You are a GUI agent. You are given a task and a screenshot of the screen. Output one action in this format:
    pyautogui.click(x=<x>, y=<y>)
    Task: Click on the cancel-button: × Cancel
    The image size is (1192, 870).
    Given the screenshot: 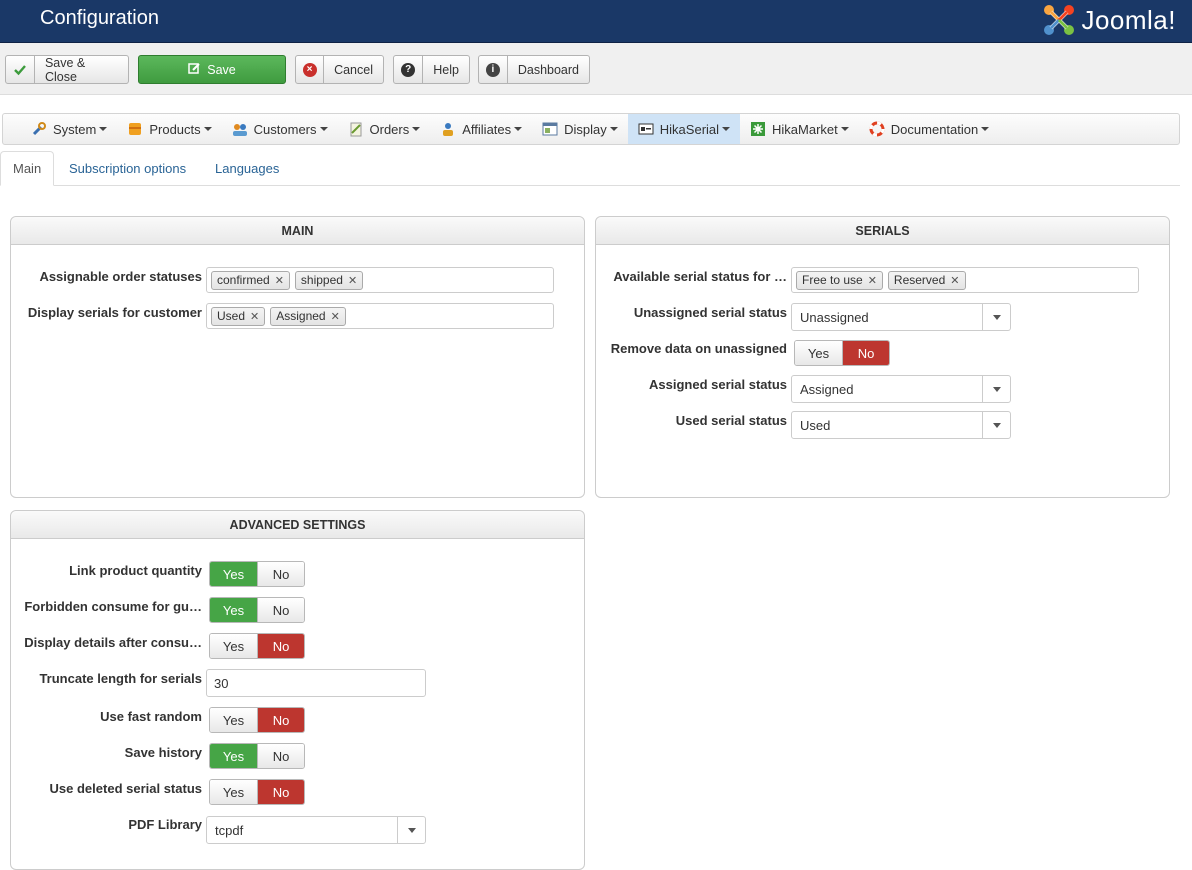 What is the action you would take?
    pyautogui.click(x=339, y=69)
    